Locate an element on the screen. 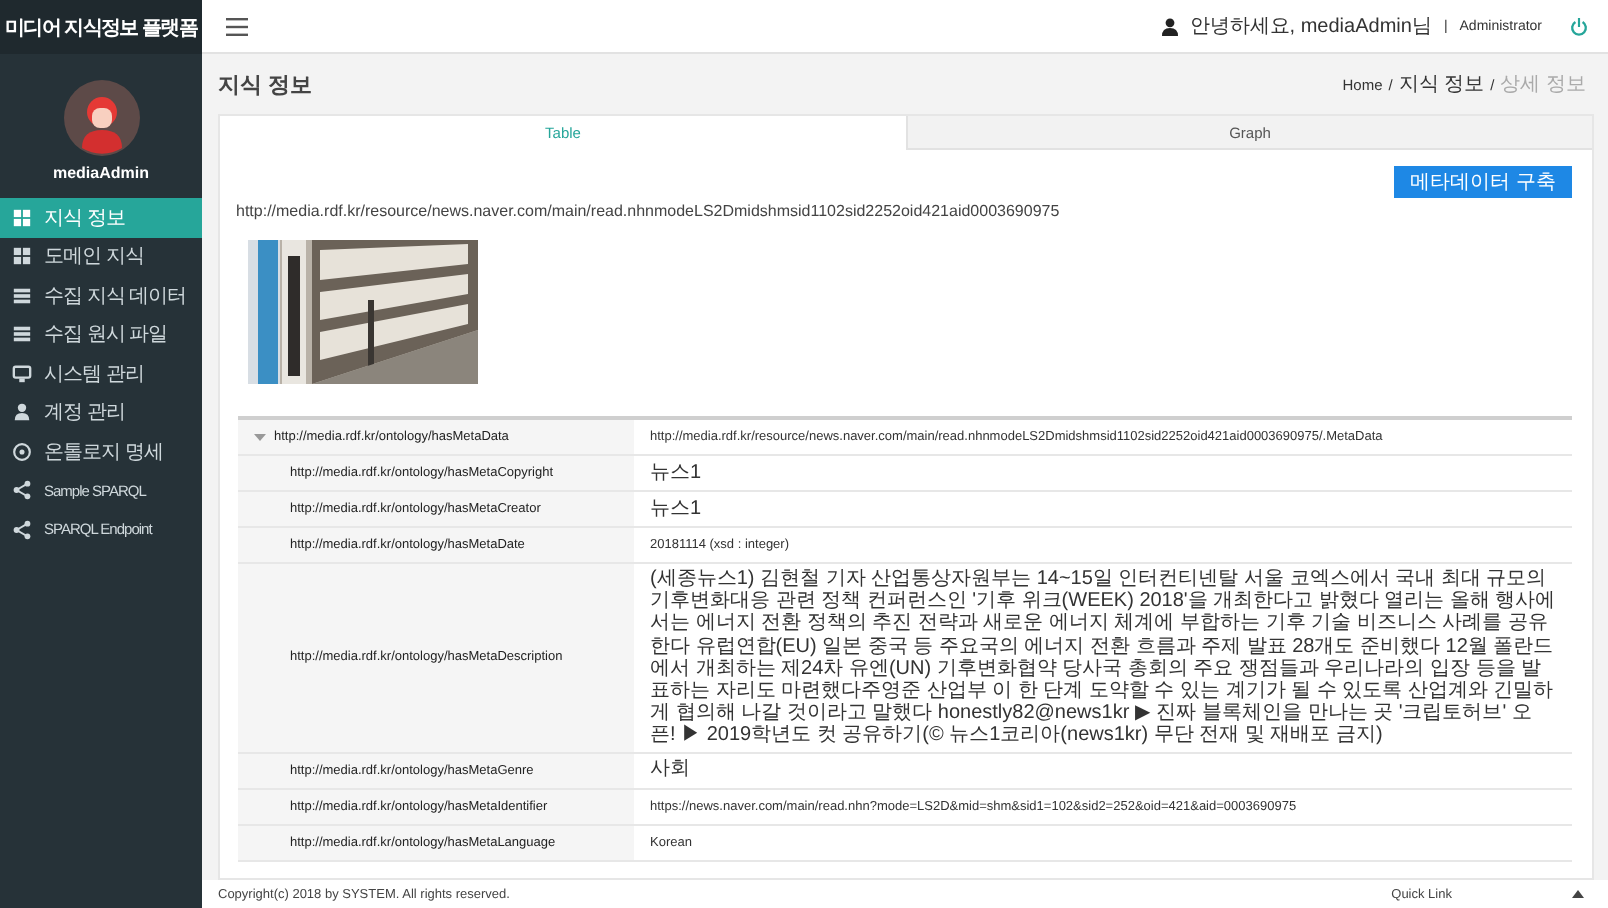 The height and width of the screenshot is (908, 1608). greeting: 안녕하세요, mediaAdmin님 is located at coordinates (1310, 27).